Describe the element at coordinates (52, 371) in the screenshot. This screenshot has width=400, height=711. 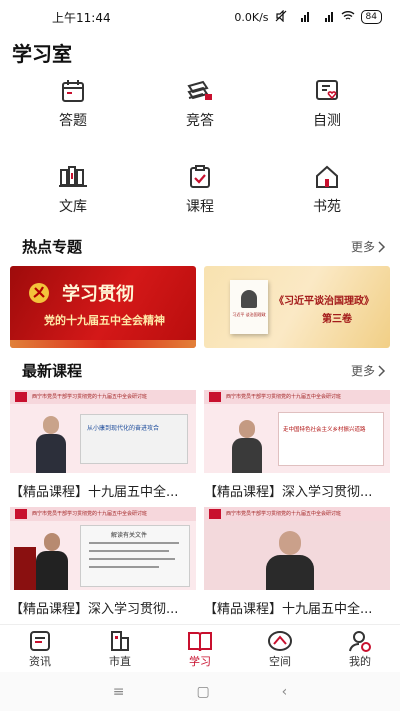
I see `section-title: 最新课程` at that location.